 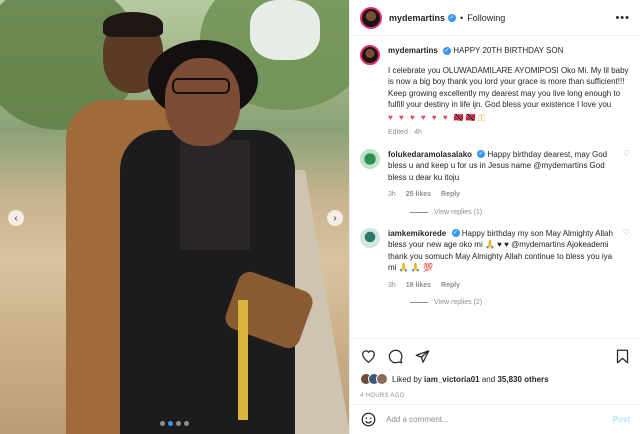 I want to click on glasses, so click(x=201, y=86).